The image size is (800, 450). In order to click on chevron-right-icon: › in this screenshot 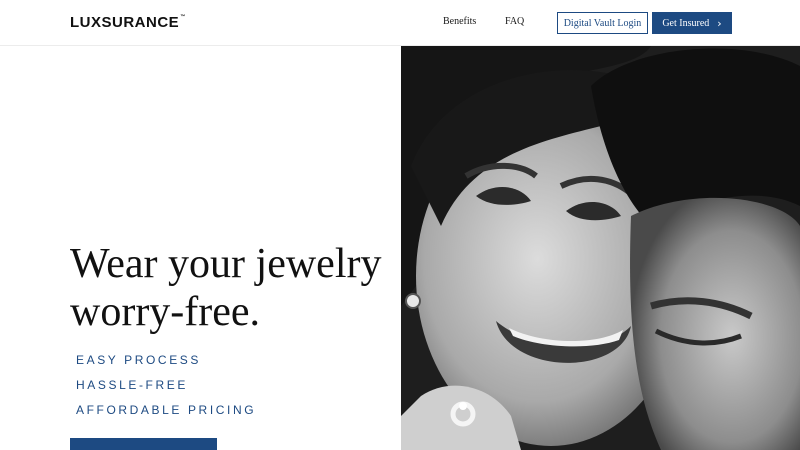, I will do `click(719, 23)`.